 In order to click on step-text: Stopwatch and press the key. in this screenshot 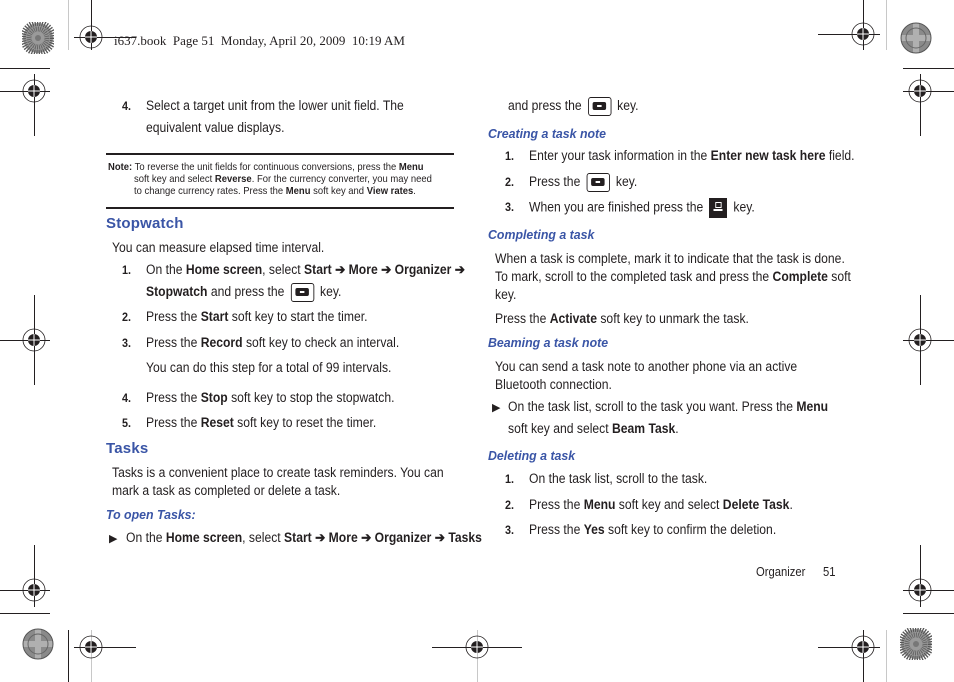, I will do `click(243, 292)`.